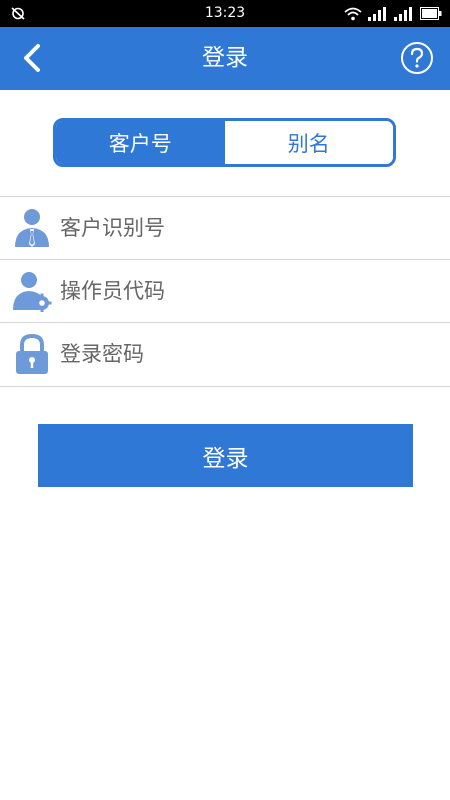  I want to click on login-button: 登录, so click(225, 455).